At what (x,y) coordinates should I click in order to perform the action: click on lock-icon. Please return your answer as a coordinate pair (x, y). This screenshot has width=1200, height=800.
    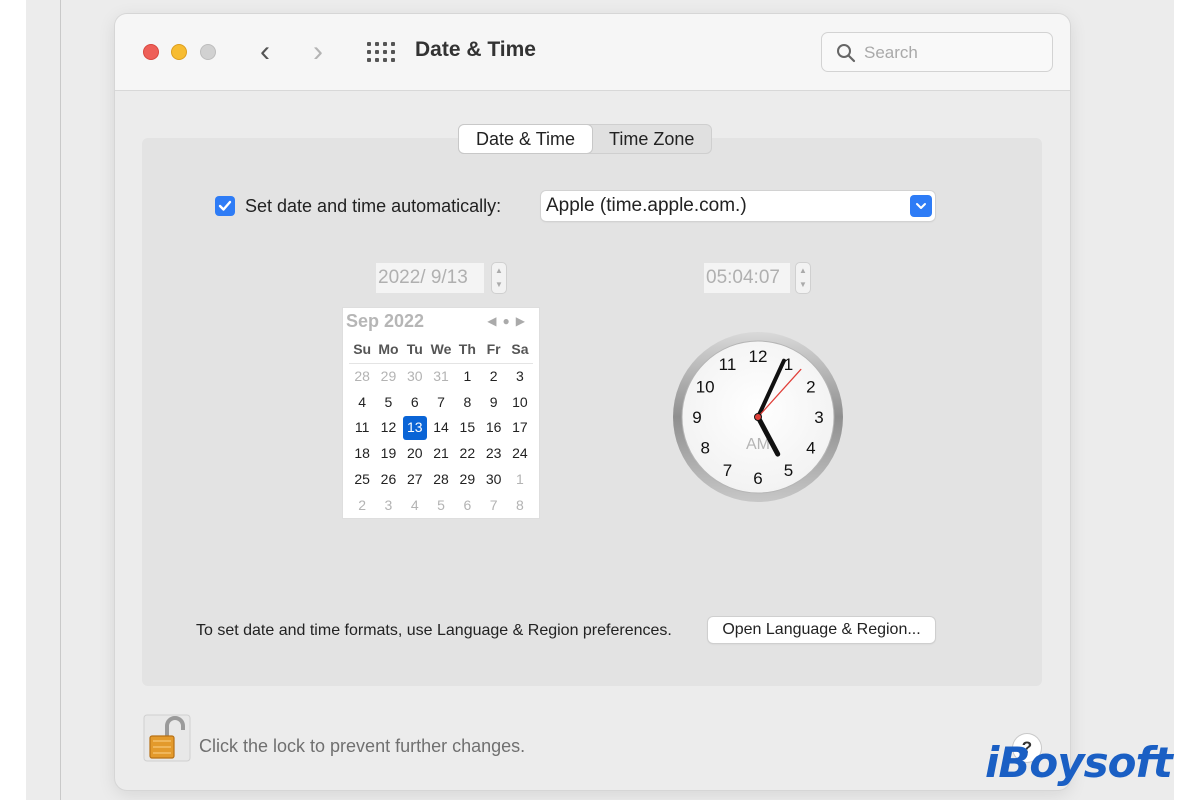
    Looking at the image, I should click on (167, 738).